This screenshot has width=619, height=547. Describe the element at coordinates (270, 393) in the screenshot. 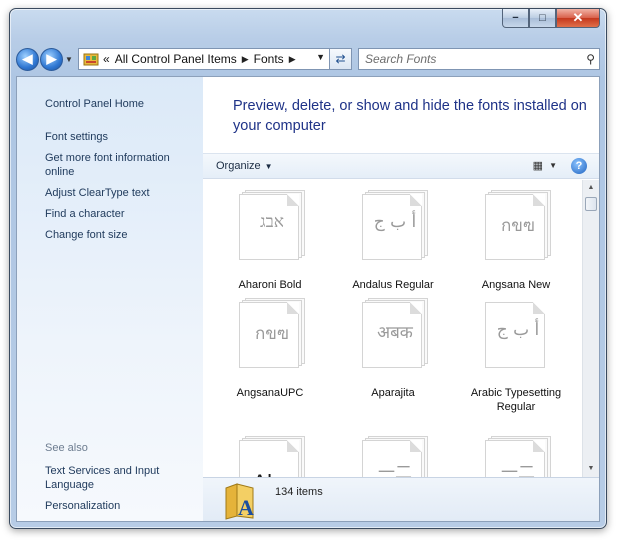

I see `font-name: AngsanaUPC` at that location.